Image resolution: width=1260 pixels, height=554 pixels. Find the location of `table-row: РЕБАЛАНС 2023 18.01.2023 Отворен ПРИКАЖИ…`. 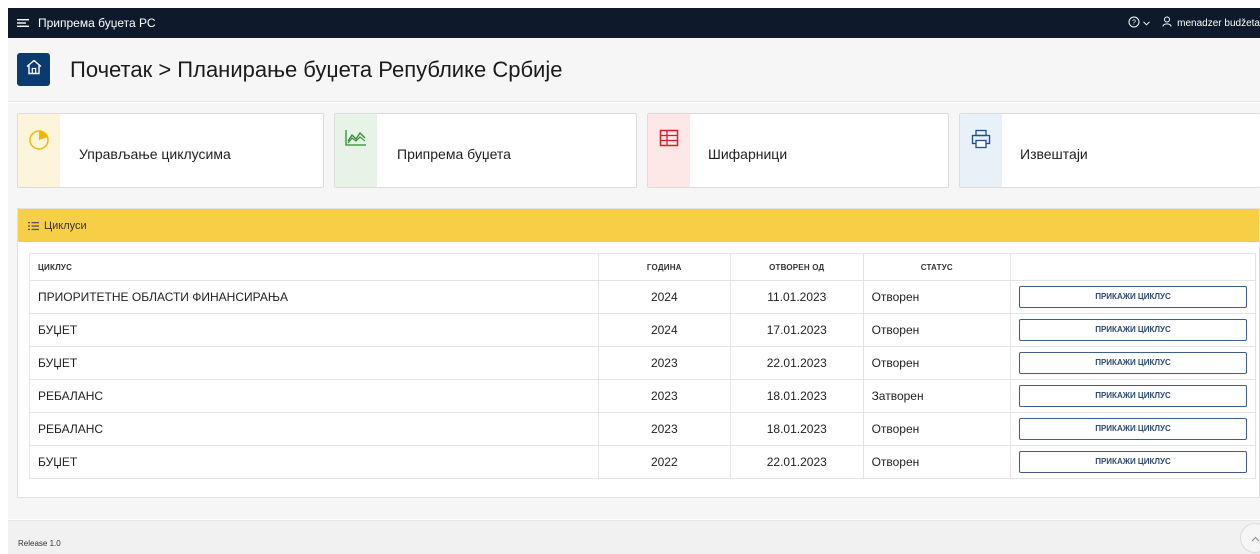

table-row: РЕБАЛАНС 2023 18.01.2023 Отворен ПРИКАЖИ… is located at coordinates (642, 429).